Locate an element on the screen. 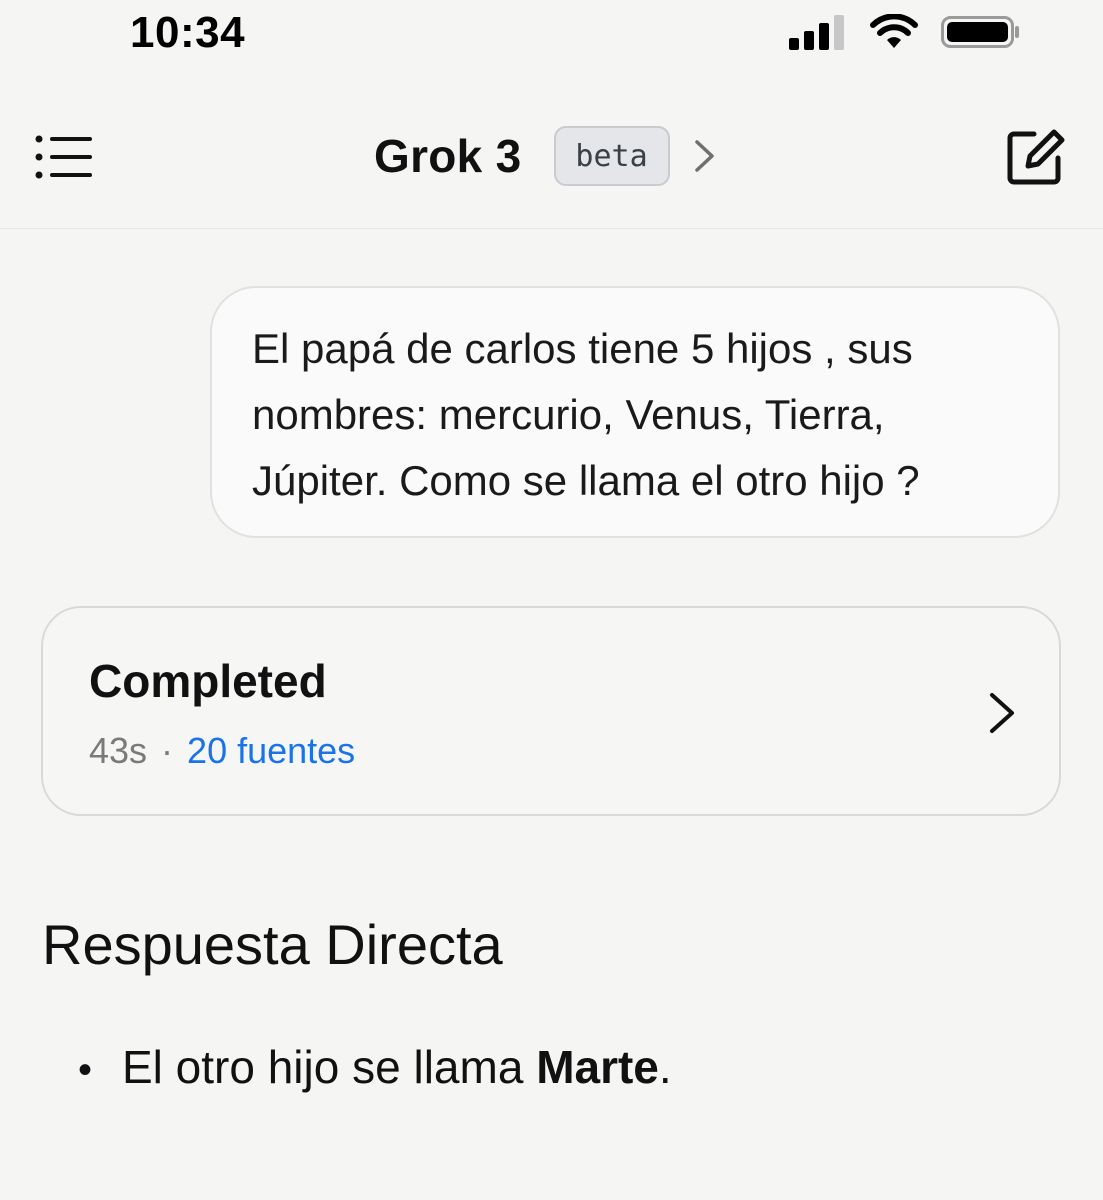 The width and height of the screenshot is (1103, 1200). status-meta: 43s · 20 fuentes is located at coordinates (222, 751).